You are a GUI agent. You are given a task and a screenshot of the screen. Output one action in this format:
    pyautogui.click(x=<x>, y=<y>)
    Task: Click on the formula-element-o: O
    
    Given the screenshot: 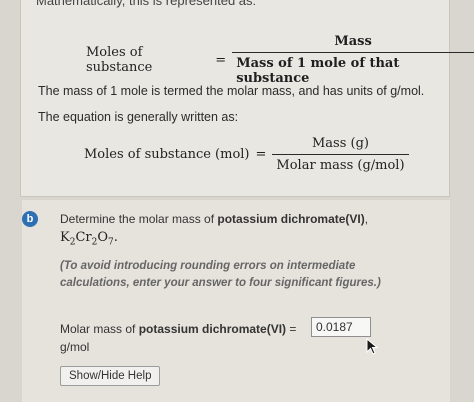 What is the action you would take?
    pyautogui.click(x=103, y=237)
    